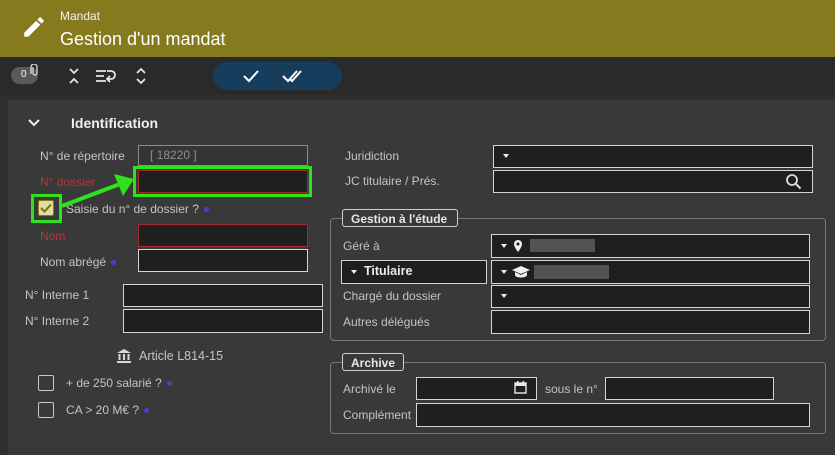 This screenshot has width=835, height=455. What do you see at coordinates (369, 389) in the screenshot?
I see `archive-le-label: Archivé le` at bounding box center [369, 389].